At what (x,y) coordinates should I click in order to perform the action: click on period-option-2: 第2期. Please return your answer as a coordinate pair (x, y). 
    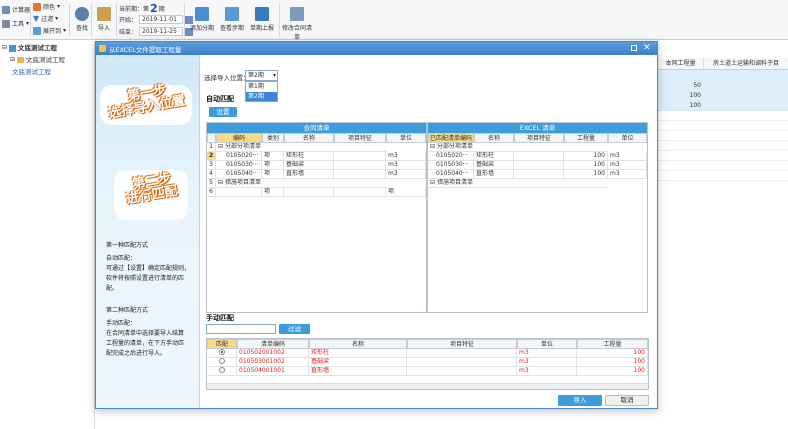
    Looking at the image, I should click on (261, 96).